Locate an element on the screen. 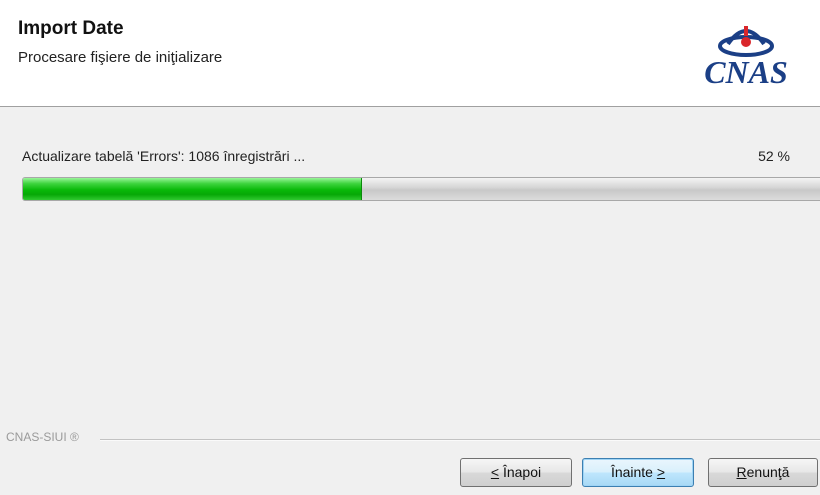 This screenshot has width=820, height=495. progress-percent: 52 % is located at coordinates (774, 156).